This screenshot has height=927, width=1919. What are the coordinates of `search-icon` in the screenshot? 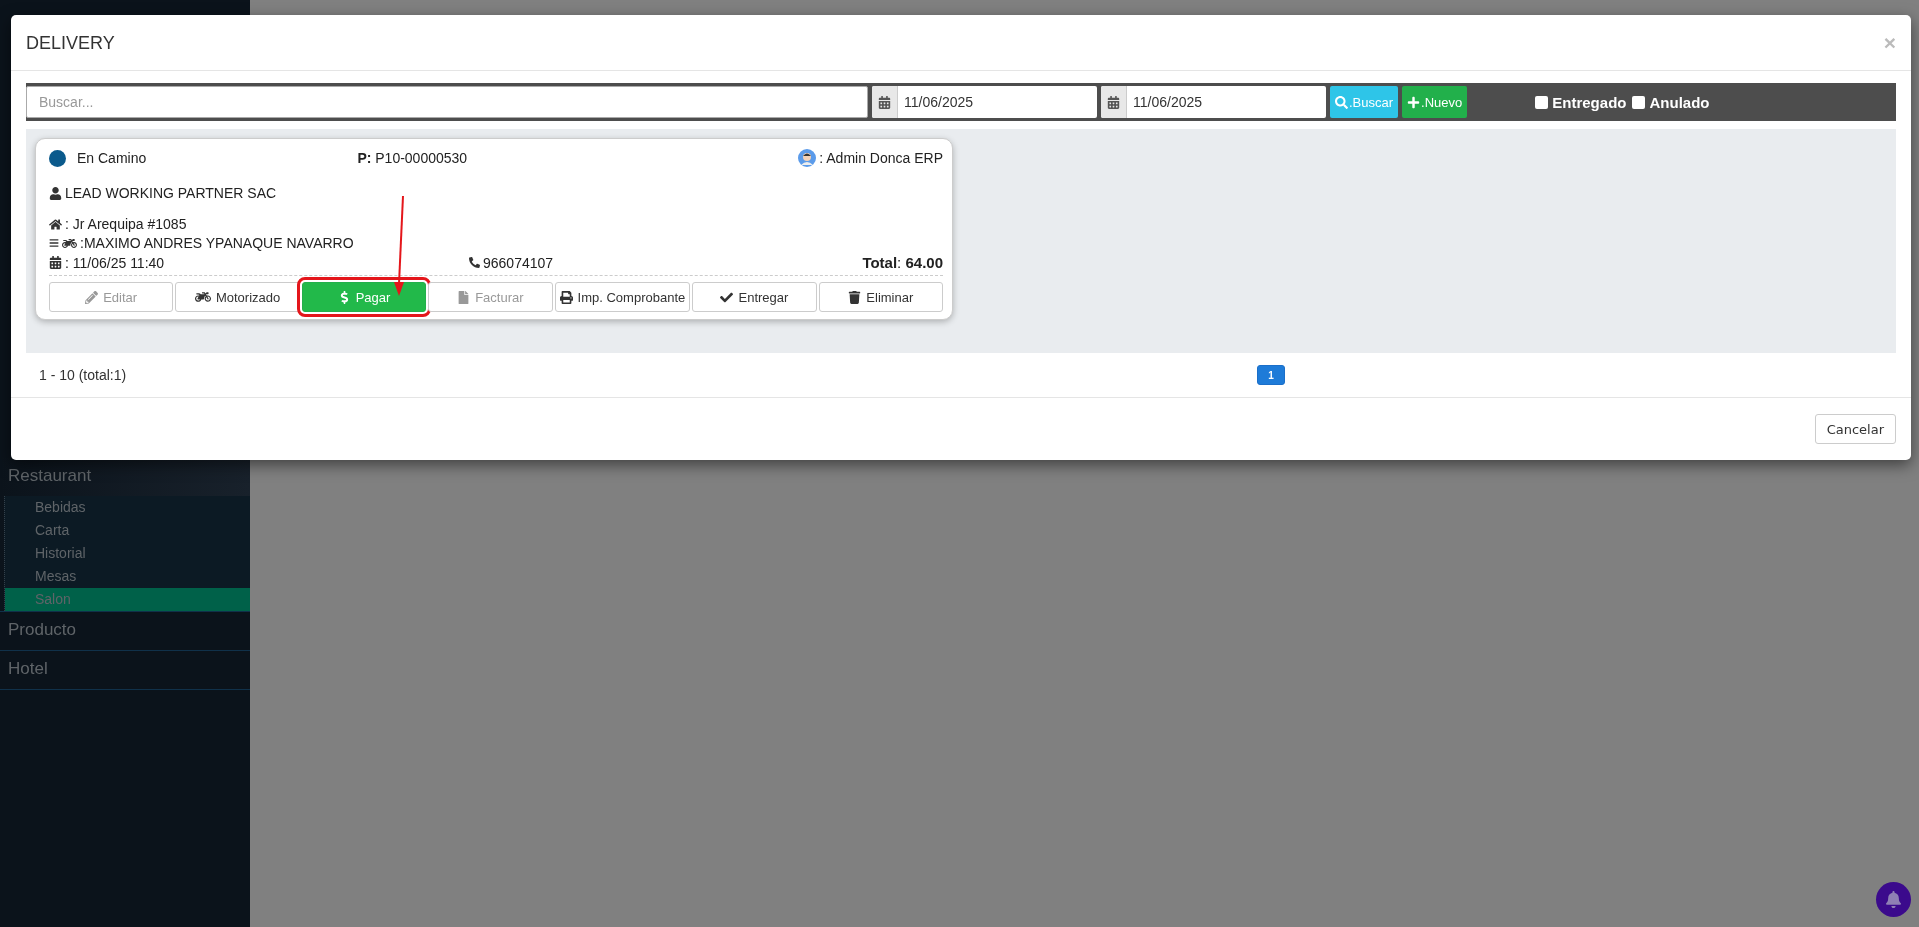 It's located at (1341, 102).